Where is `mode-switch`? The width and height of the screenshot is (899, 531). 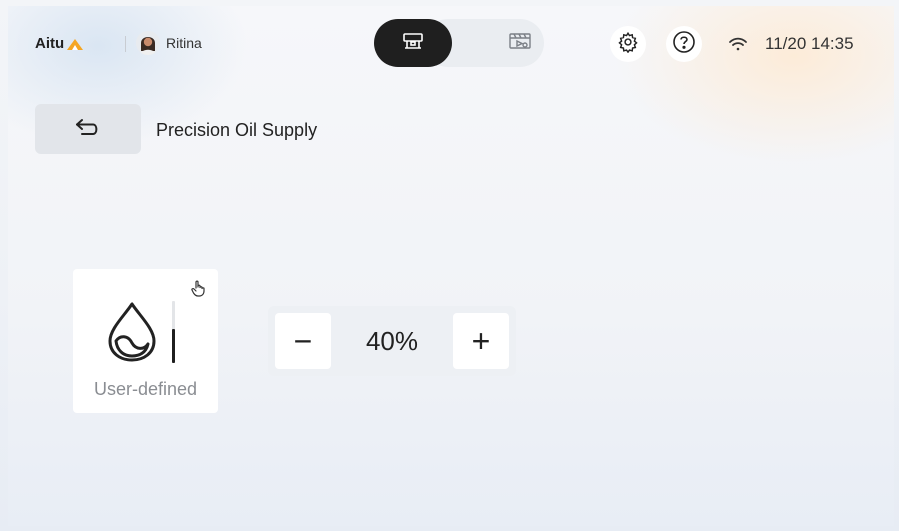
mode-switch is located at coordinates (459, 43).